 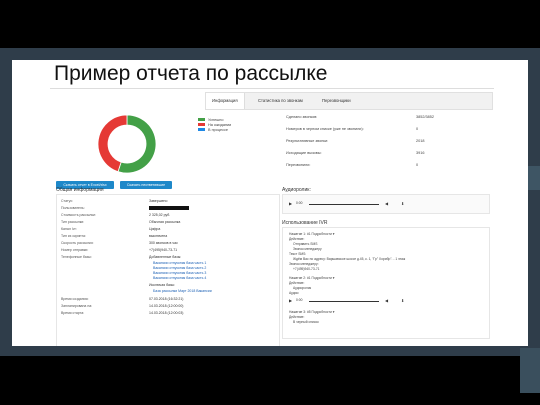 What do you see at coordinates (179, 278) in the screenshot?
I see `phone-base-link: Вакансии отпускник база часть 4` at bounding box center [179, 278].